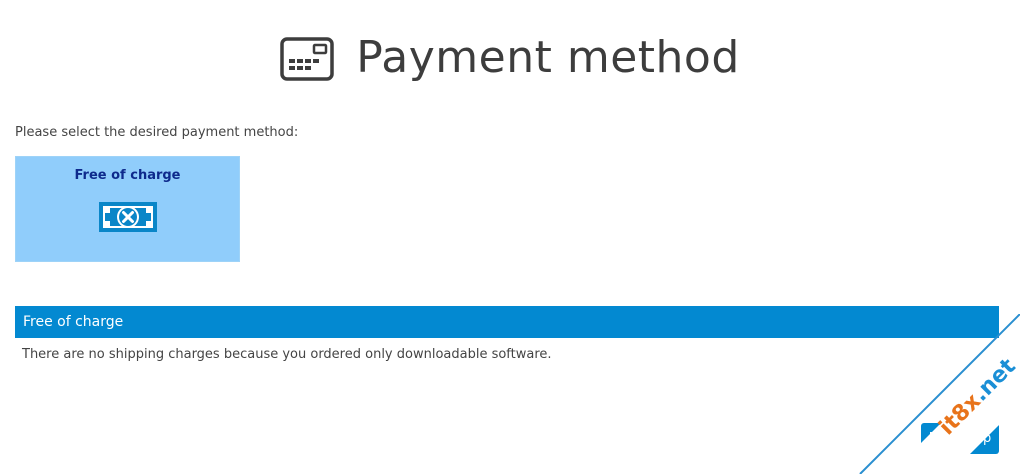  Describe the element at coordinates (127, 217) in the screenshot. I see `money-bill-x-icon` at that location.